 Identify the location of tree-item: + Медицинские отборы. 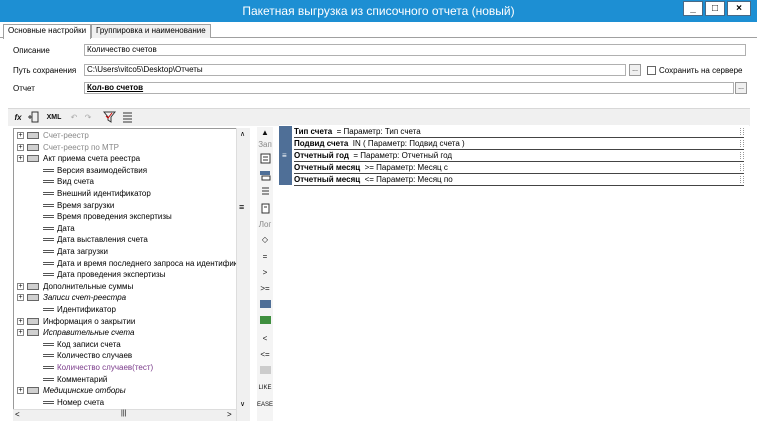
(131, 390).